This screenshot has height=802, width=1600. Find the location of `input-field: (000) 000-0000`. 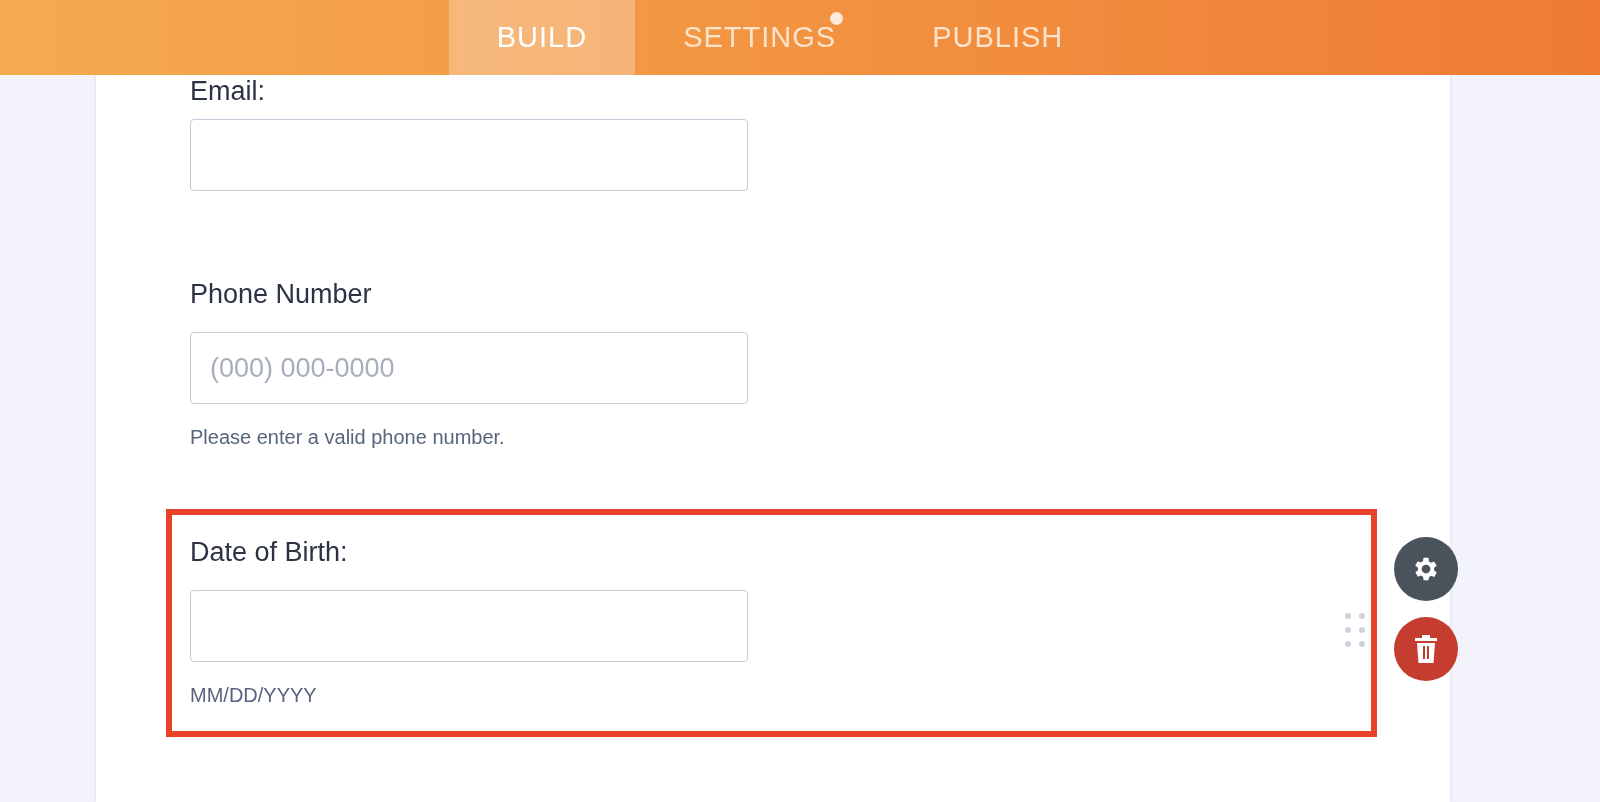

input-field: (000) 000-0000 is located at coordinates (469, 368).